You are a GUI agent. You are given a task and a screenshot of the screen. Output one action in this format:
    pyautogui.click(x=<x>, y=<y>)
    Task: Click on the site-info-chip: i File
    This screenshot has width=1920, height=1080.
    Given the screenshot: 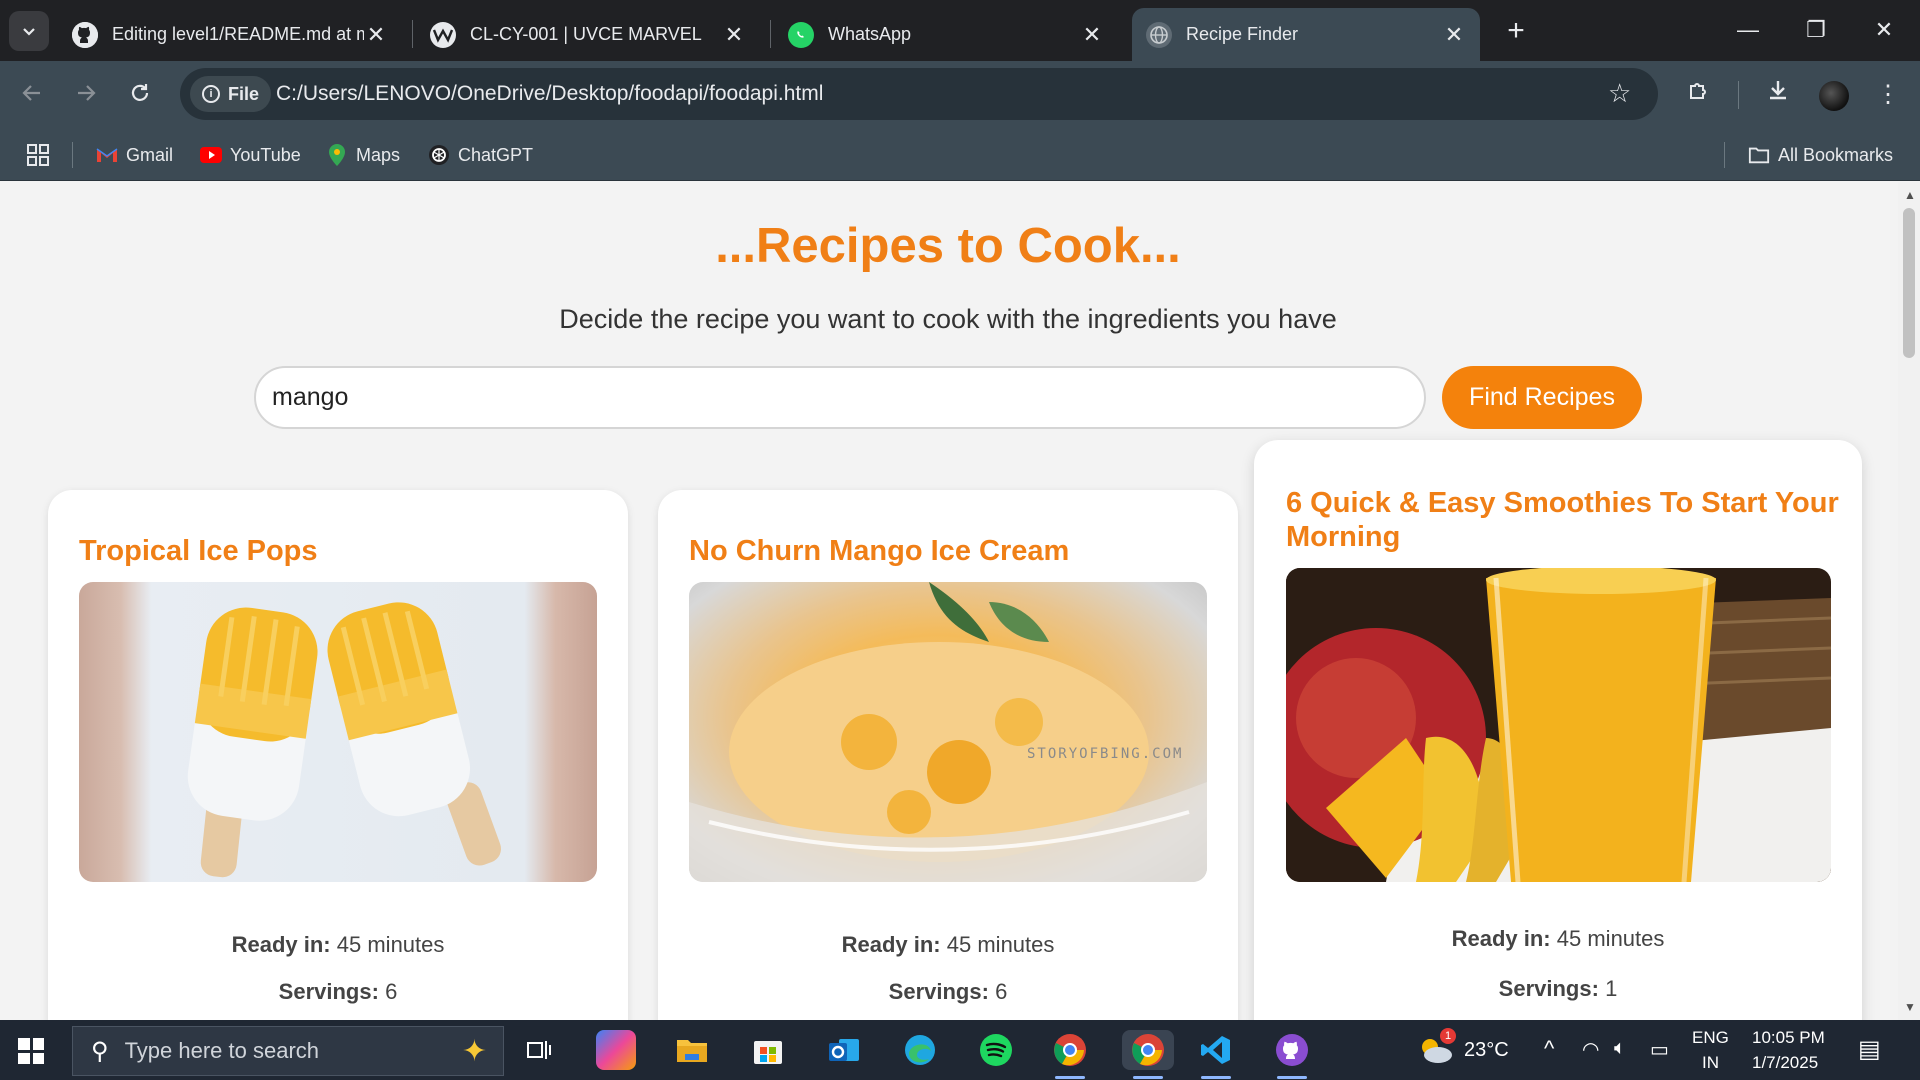 What is the action you would take?
    pyautogui.click(x=231, y=94)
    